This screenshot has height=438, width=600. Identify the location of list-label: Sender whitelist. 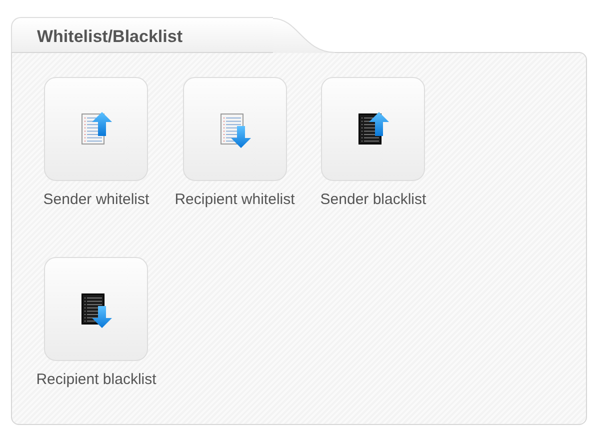
(96, 200).